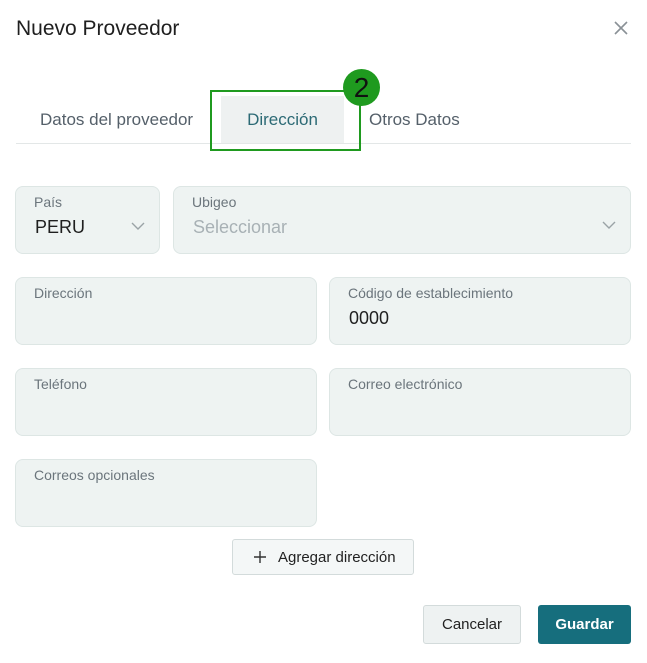 Image resolution: width=647 pixels, height=663 pixels. What do you see at coordinates (584, 624) in the screenshot?
I see `save-button: Guardar` at bounding box center [584, 624].